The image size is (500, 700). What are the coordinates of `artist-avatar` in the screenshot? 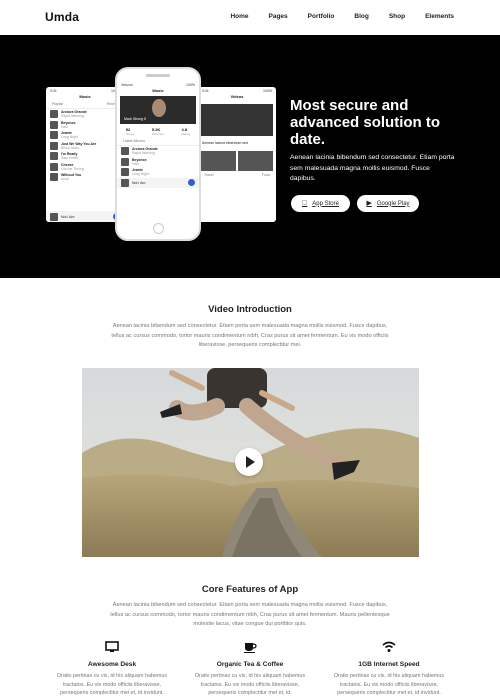 It's located at (159, 108).